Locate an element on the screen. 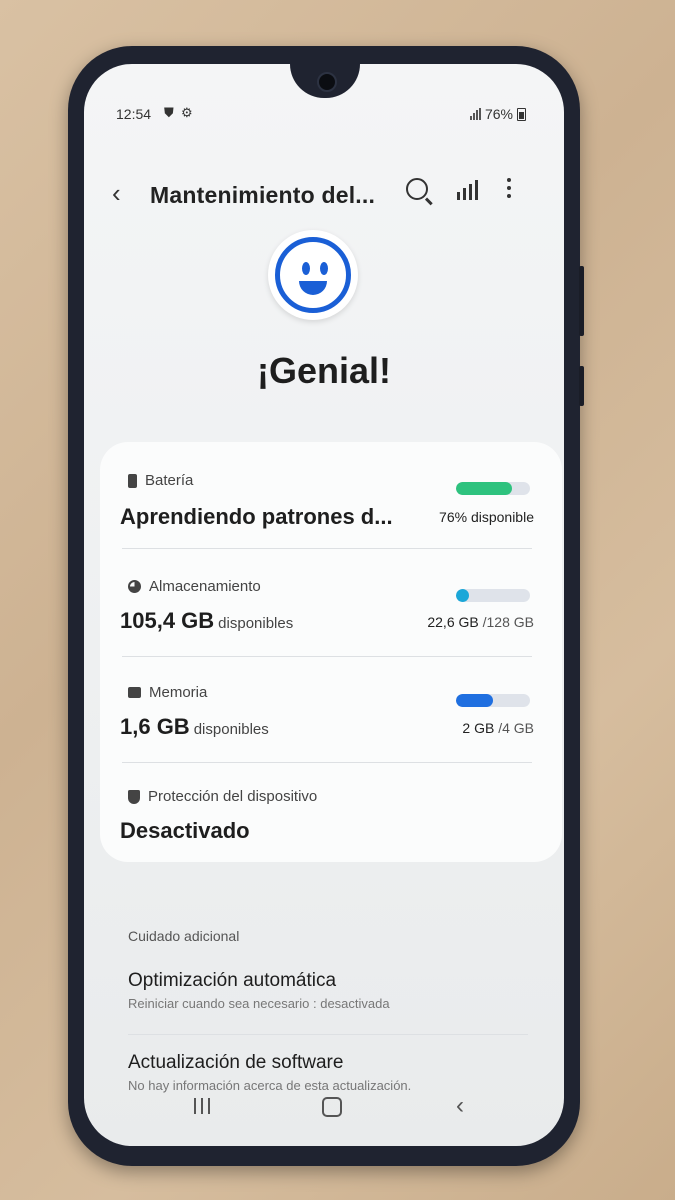 This screenshot has width=675, height=1200. navigation-bar: ‹ is located at coordinates (324, 1115).